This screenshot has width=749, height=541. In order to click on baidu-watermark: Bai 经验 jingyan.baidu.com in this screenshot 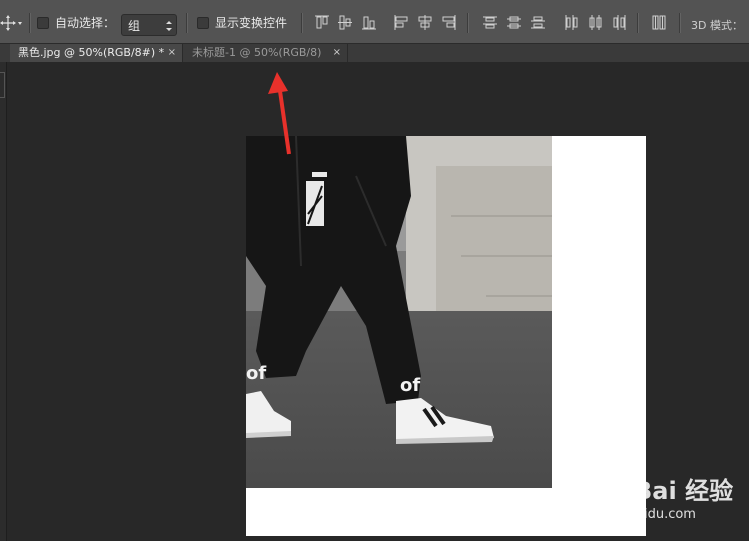, I will do `click(659, 495)`.